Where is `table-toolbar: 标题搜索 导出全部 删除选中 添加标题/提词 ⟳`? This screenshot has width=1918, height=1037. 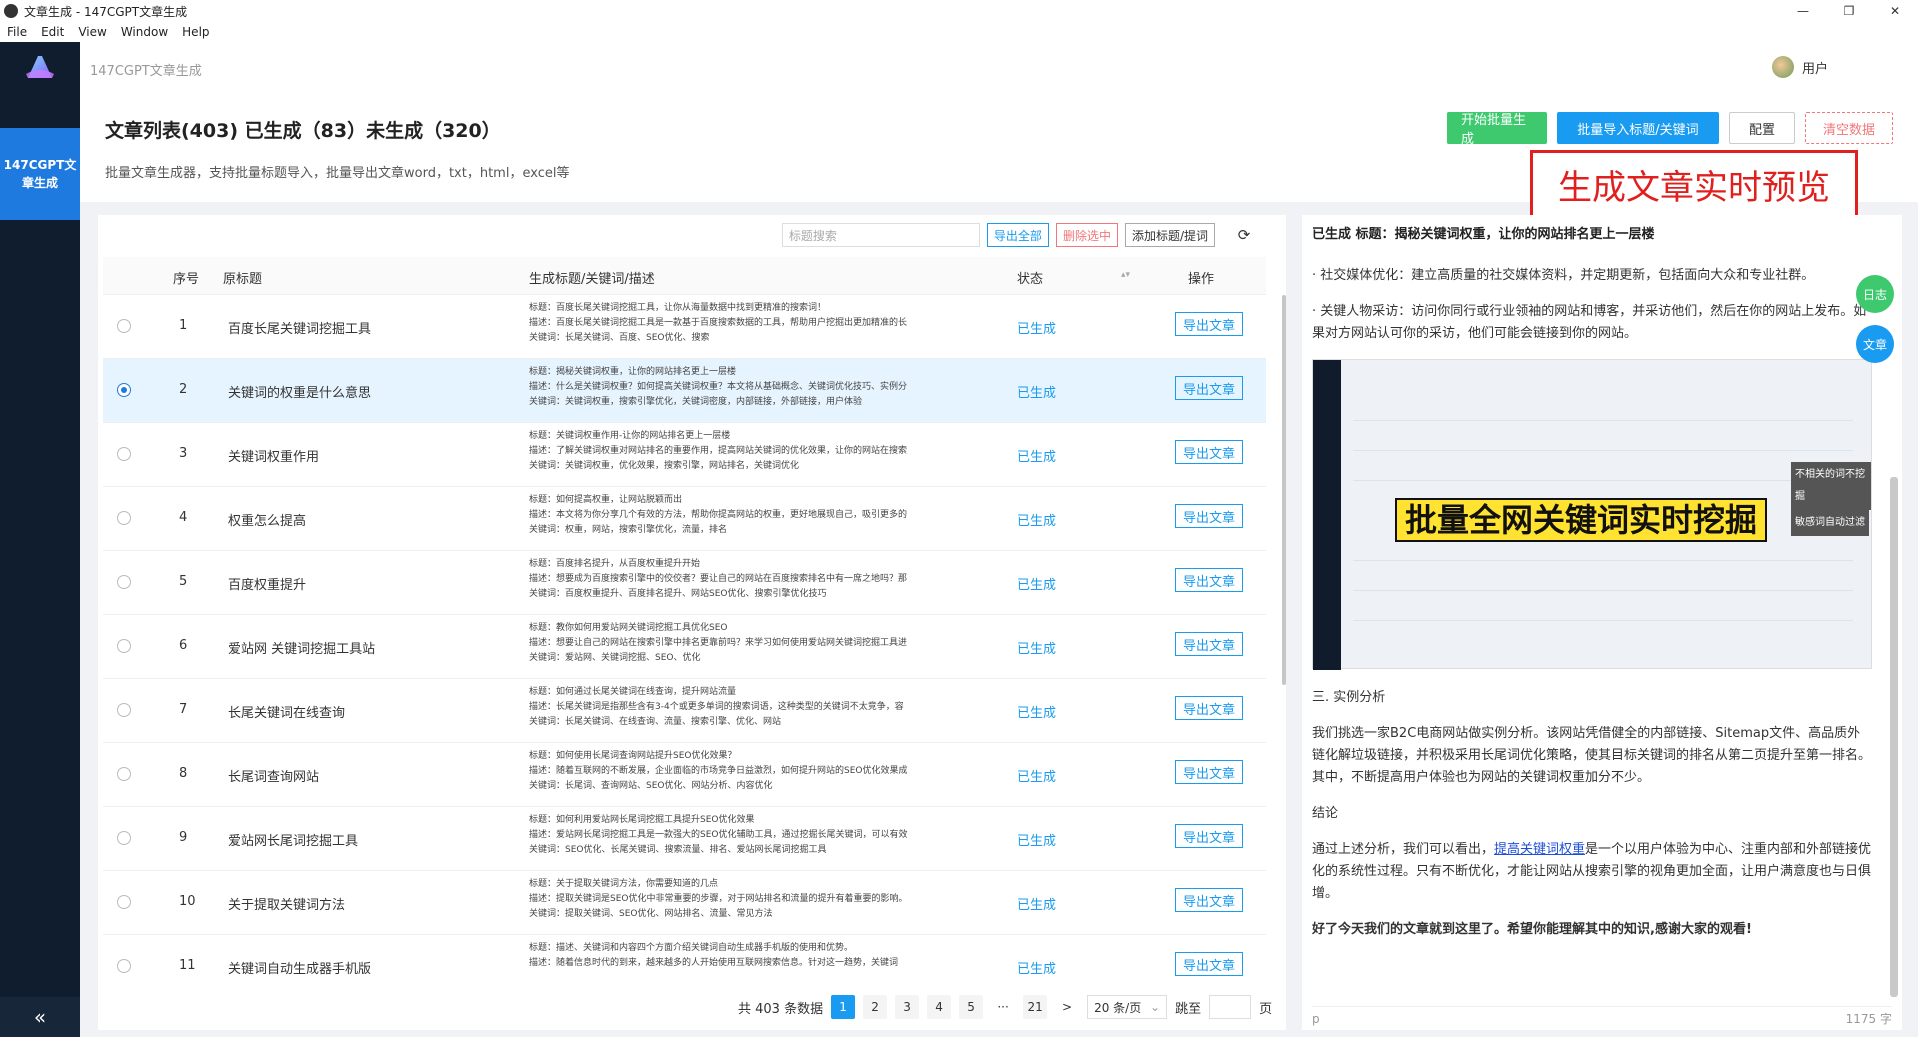
table-toolbar: 标题搜索 导出全部 删除选中 添加标题/提词 ⟳ is located at coordinates (1018, 235).